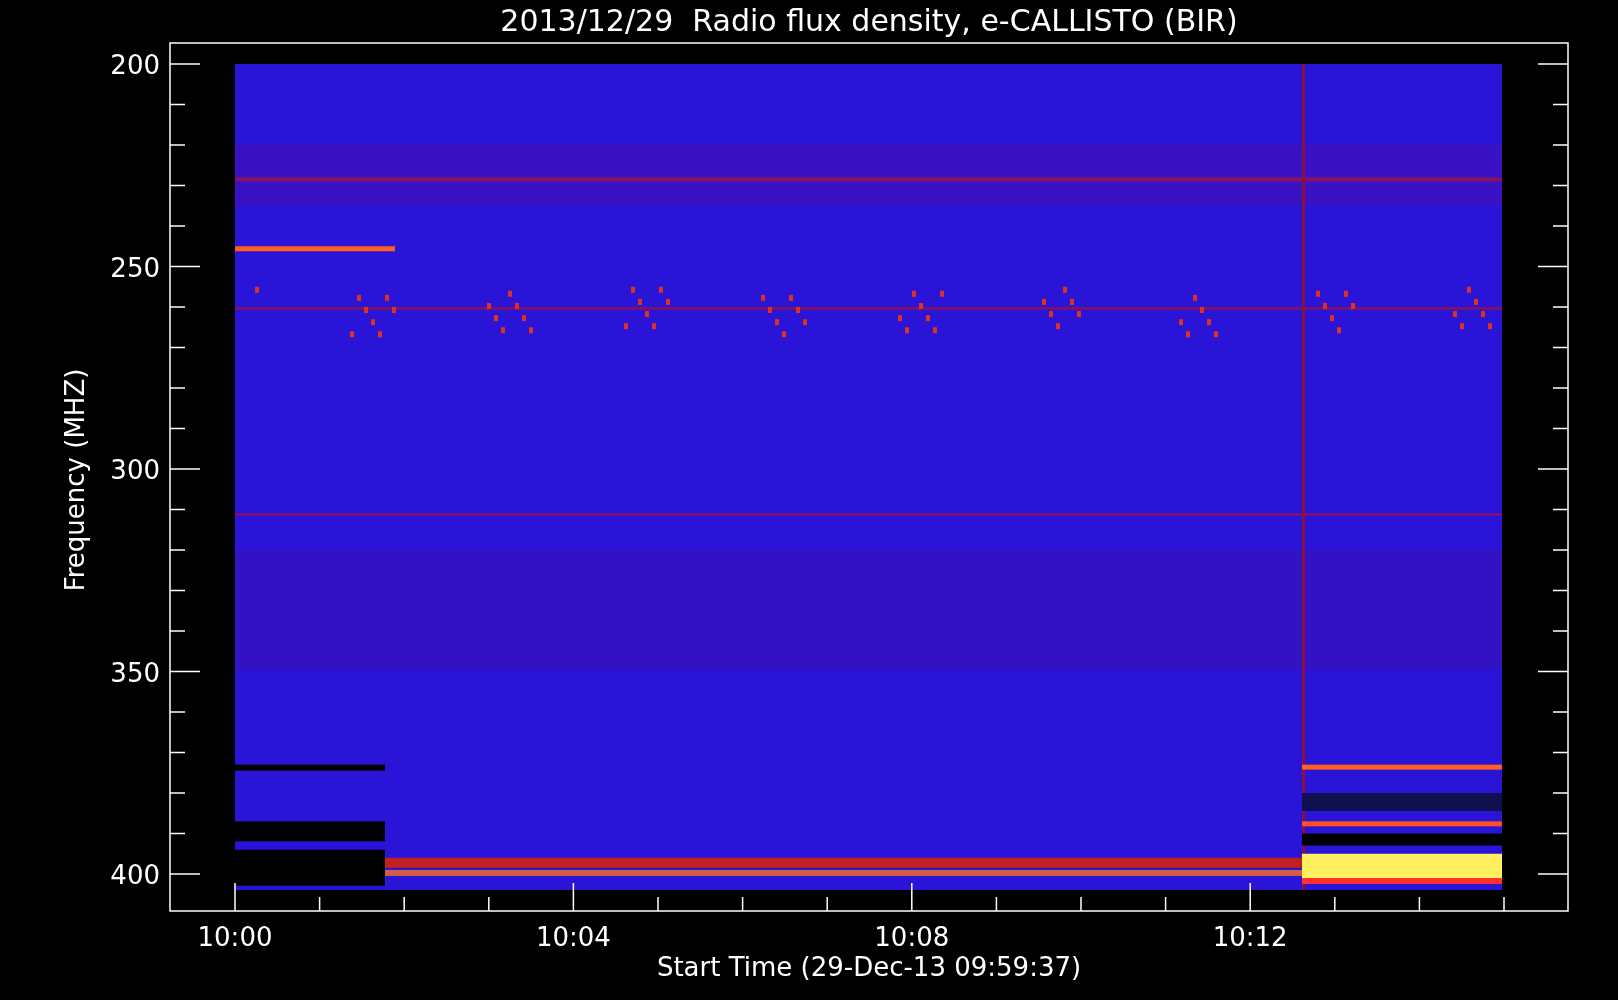 This screenshot has height=1000, width=1618. What do you see at coordinates (135, 65) in the screenshot?
I see `y-tick-label: 200` at bounding box center [135, 65].